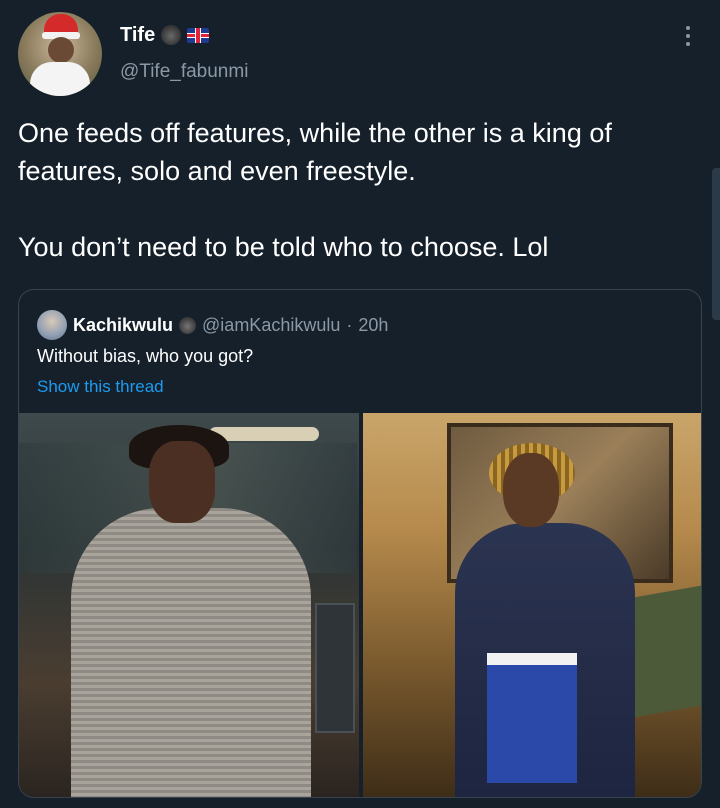  I want to click on quote-header: Kachikwulu @iamKachikwulu · 20h, so click(212, 325).